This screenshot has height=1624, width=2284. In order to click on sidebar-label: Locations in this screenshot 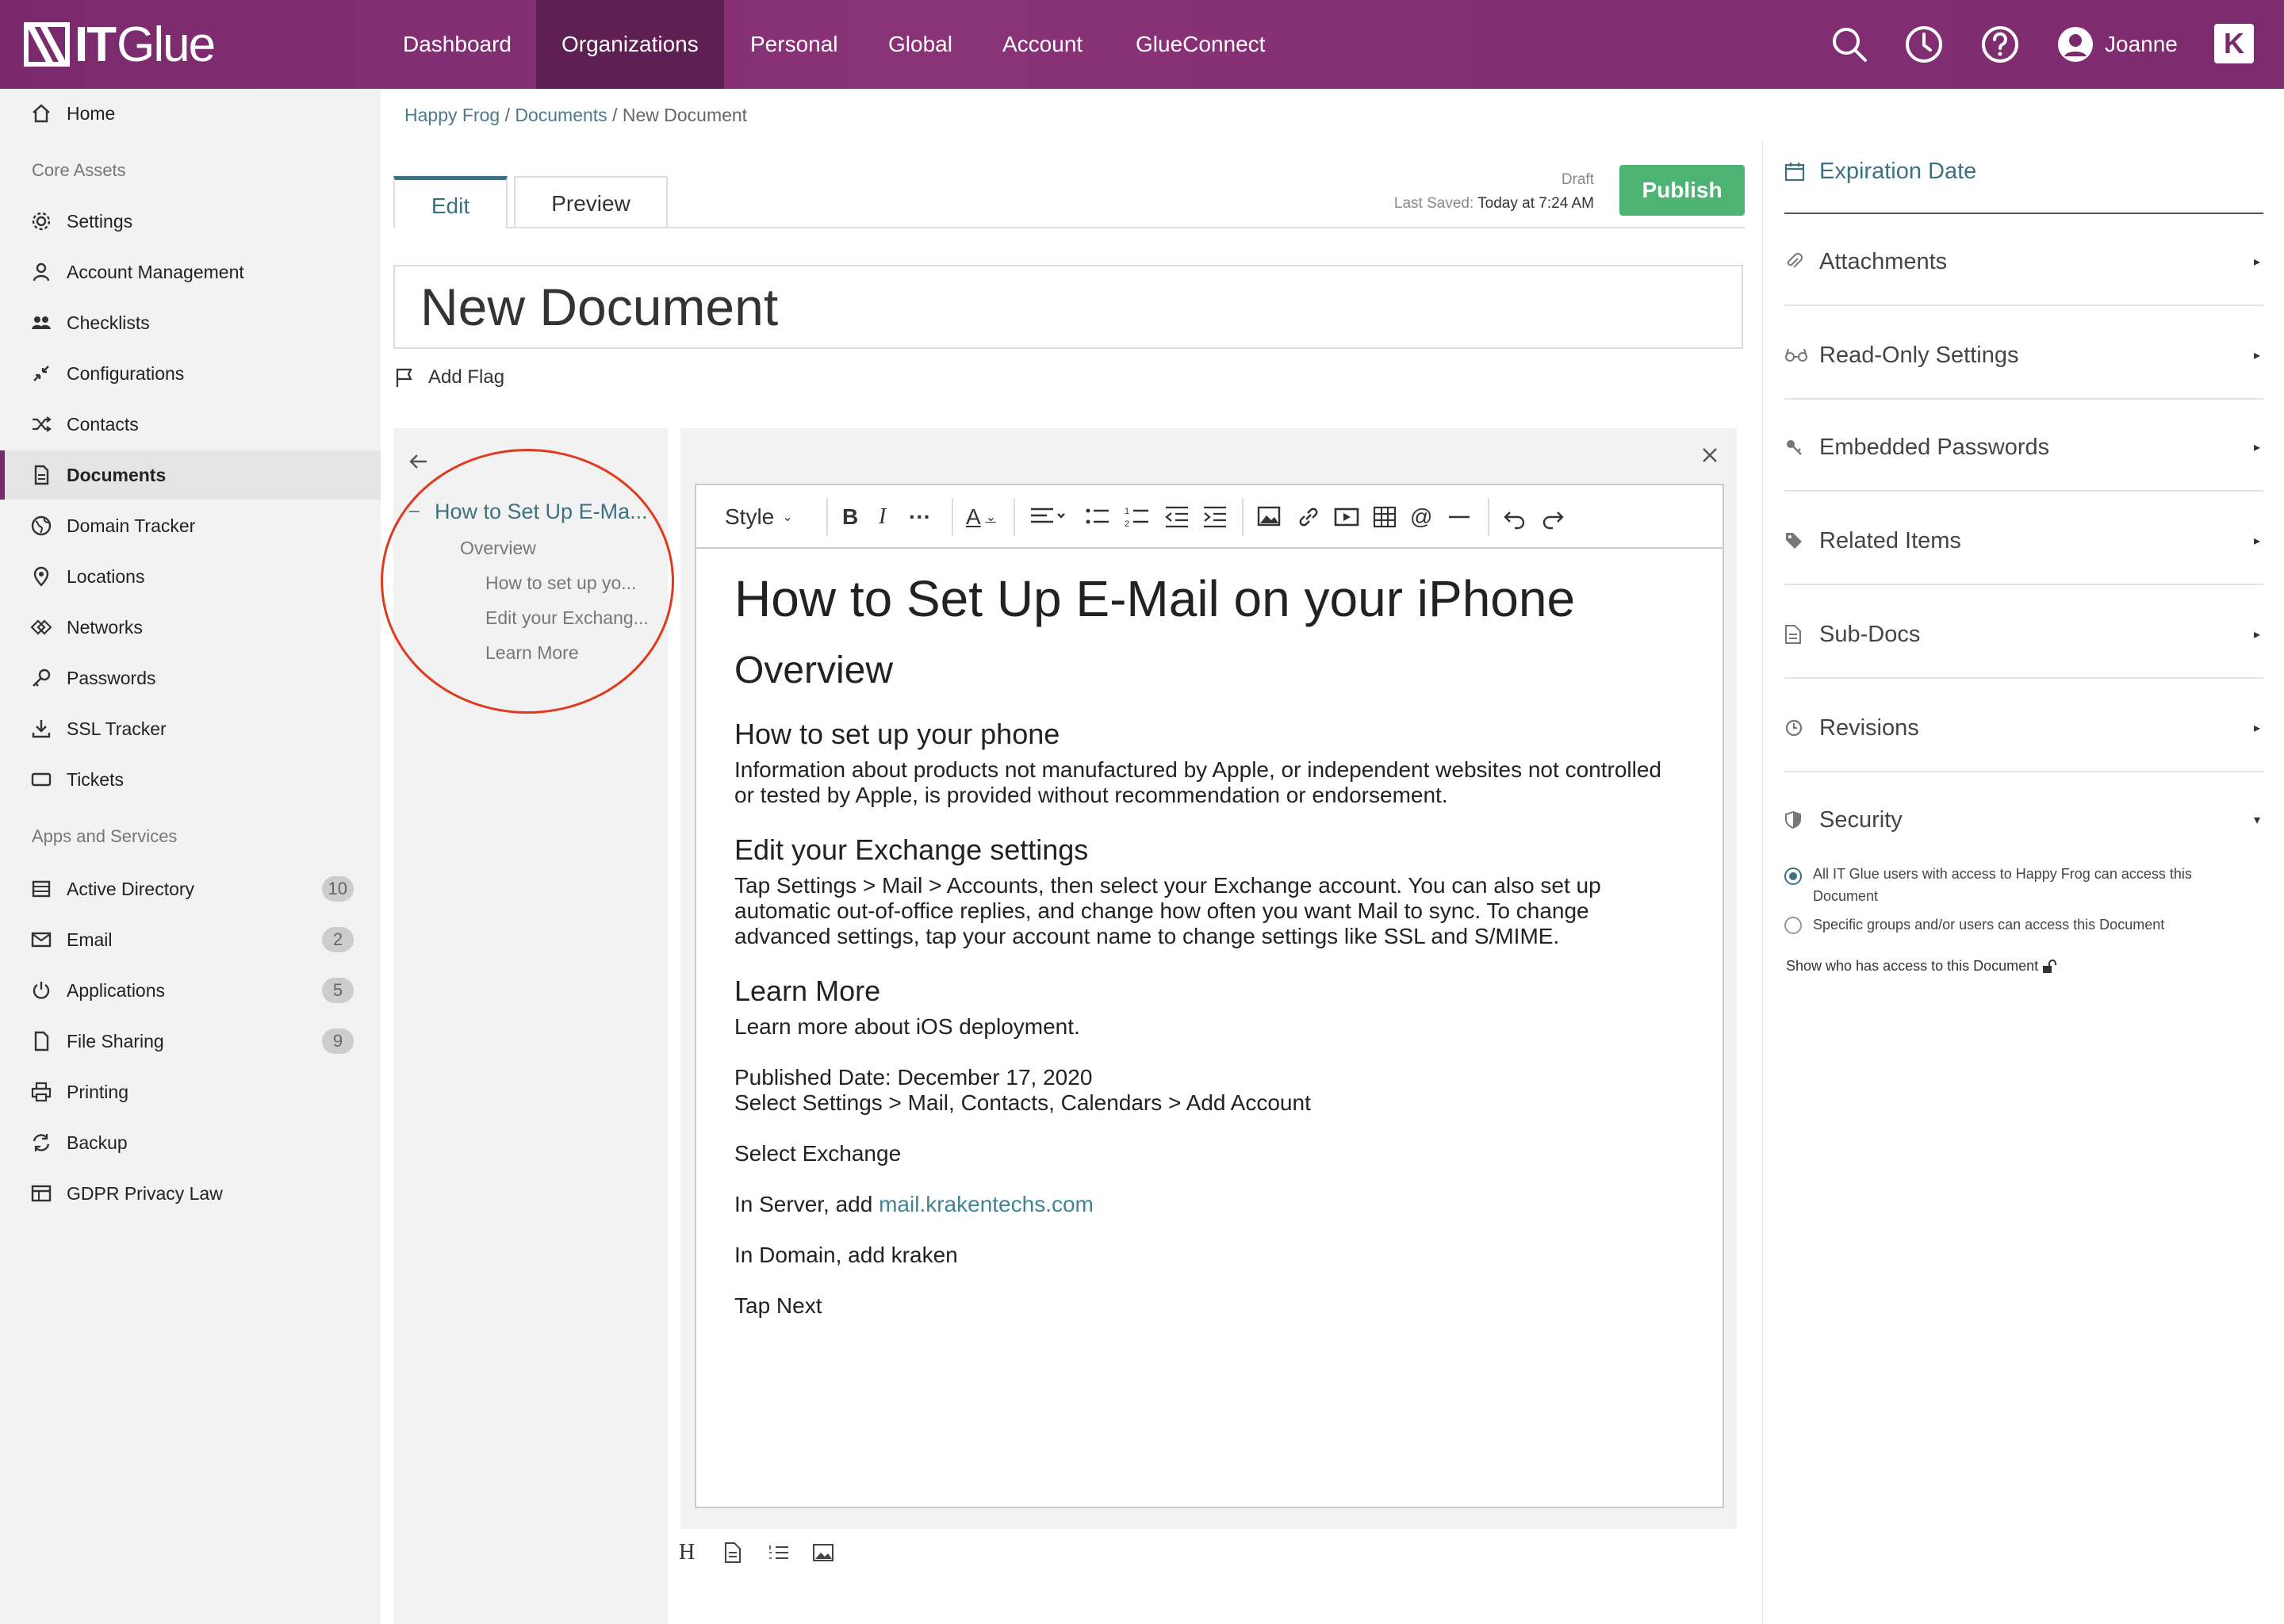, I will do `click(106, 576)`.